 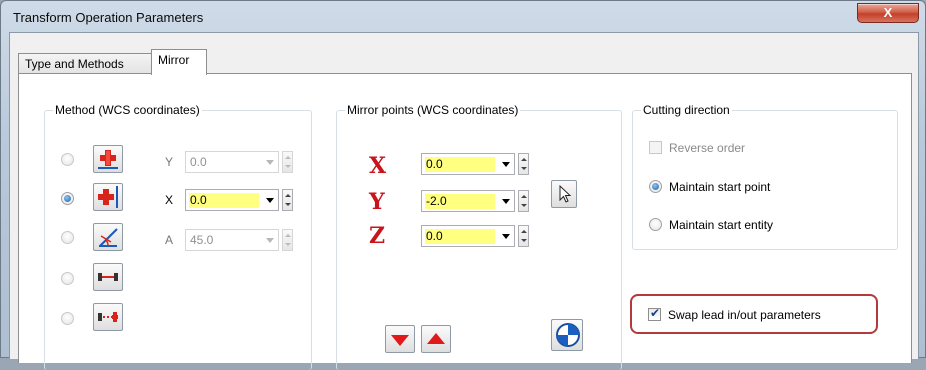 What do you see at coordinates (67, 278) in the screenshot?
I see `method-radio-mirror-line` at bounding box center [67, 278].